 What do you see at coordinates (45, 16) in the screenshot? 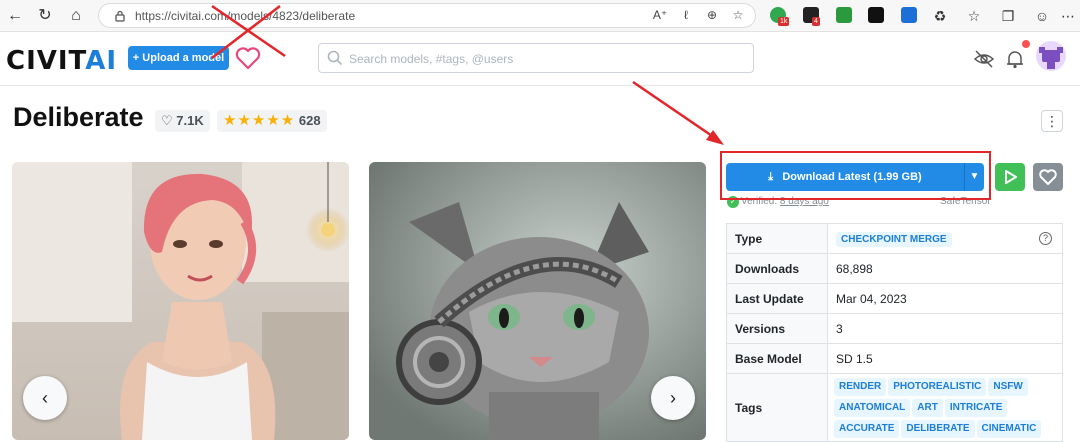
I see `refresh-icon: ↻` at bounding box center [45, 16].